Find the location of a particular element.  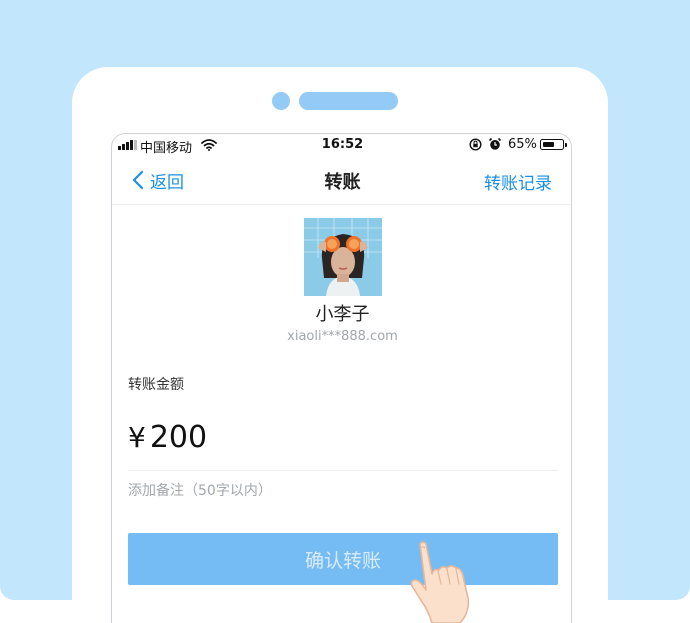

battery-fill is located at coordinates (548, 144).